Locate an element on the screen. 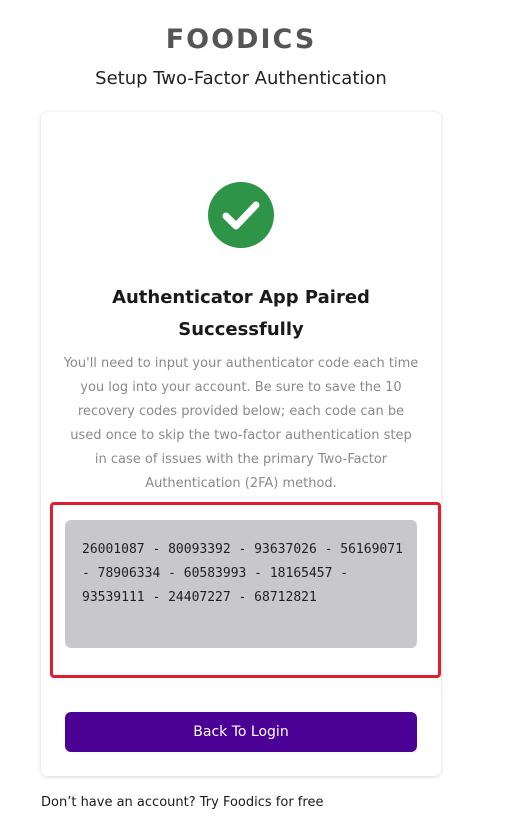 This screenshot has width=512, height=833. page-title: Setup Two-Factor Authentication is located at coordinates (241, 78).